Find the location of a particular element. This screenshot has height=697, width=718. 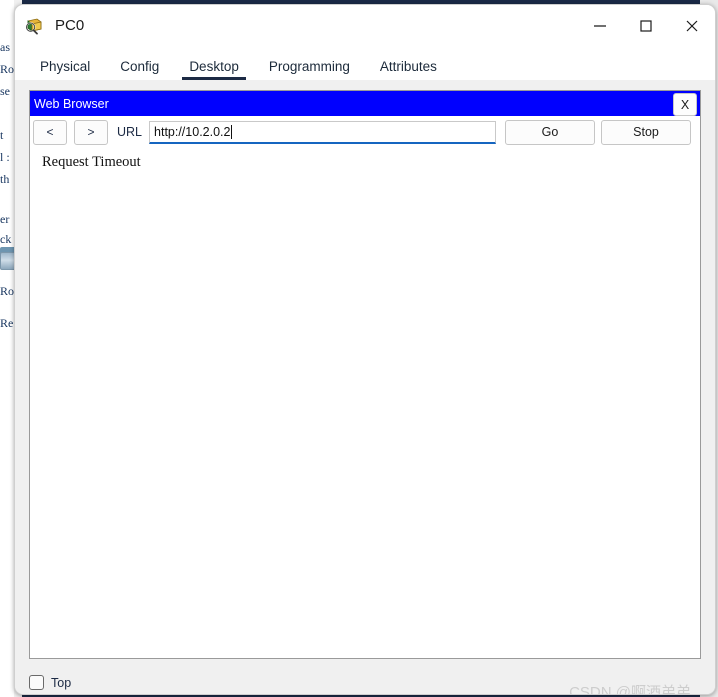

watermark-text: CSDN @啊酒弟弟 is located at coordinates (630, 689).